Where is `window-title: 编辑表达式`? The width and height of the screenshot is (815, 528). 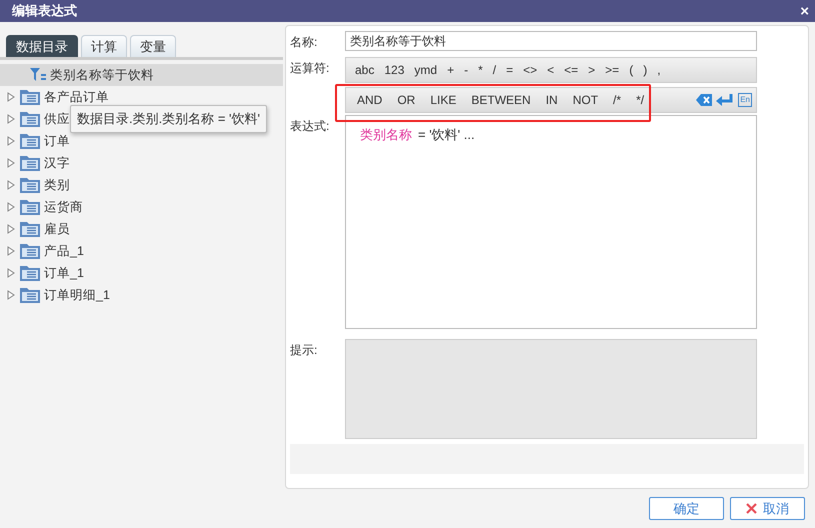
window-title: 编辑表达式 is located at coordinates (44, 11).